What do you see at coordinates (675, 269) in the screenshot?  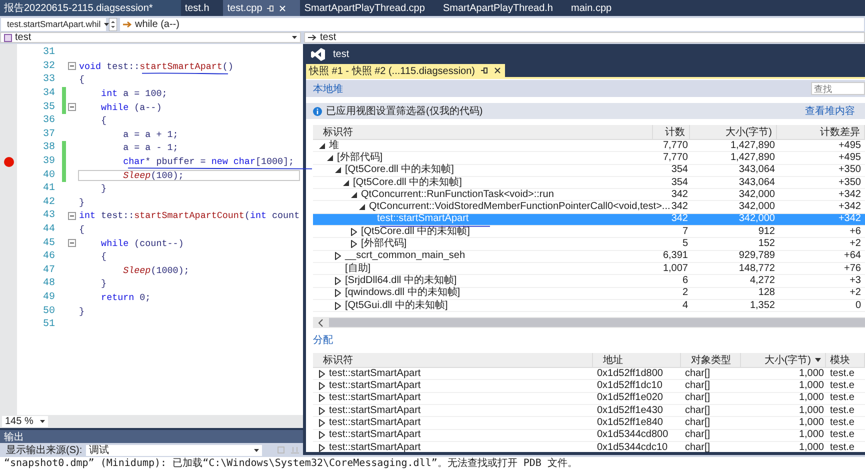 I see `table-cell-text: 1,007` at bounding box center [675, 269].